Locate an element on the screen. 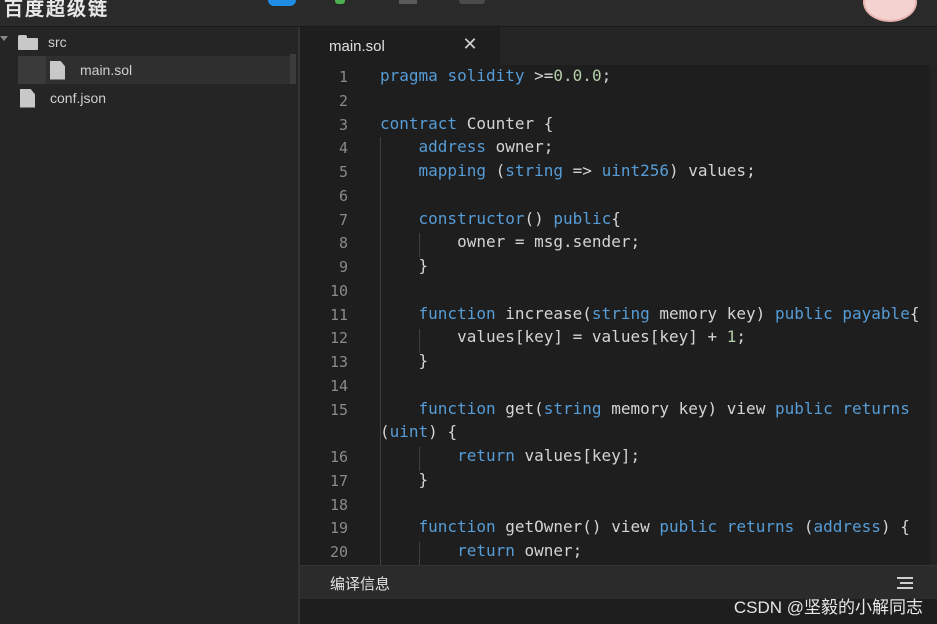 This screenshot has width=937, height=624. line-number: 3 is located at coordinates (343, 125).